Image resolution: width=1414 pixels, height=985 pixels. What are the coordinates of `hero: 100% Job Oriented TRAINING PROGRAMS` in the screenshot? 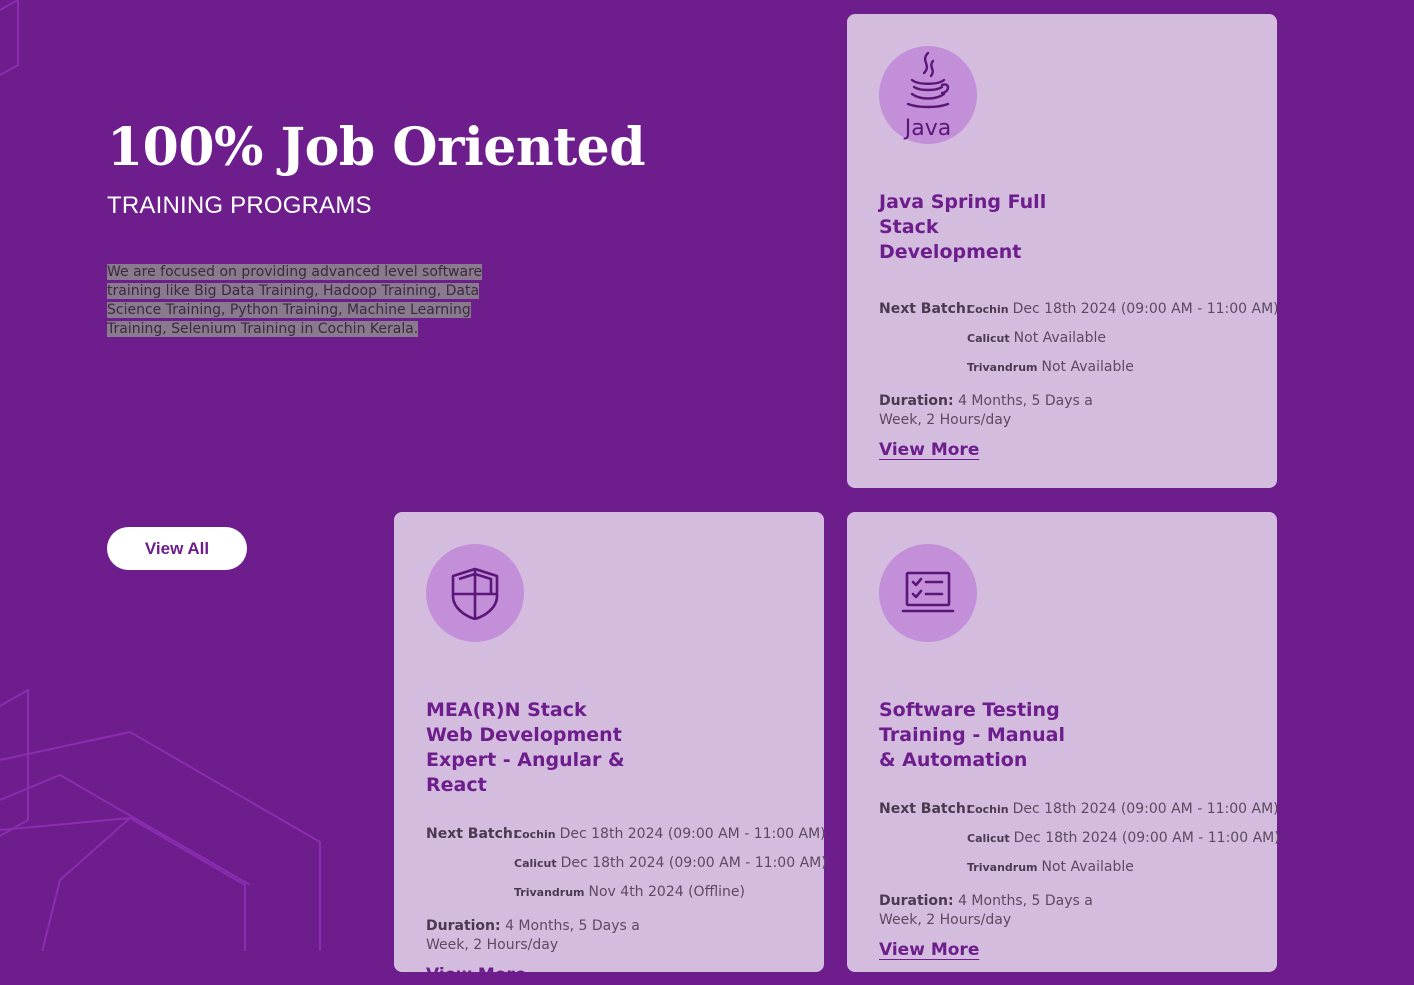 It's located at (387, 166).